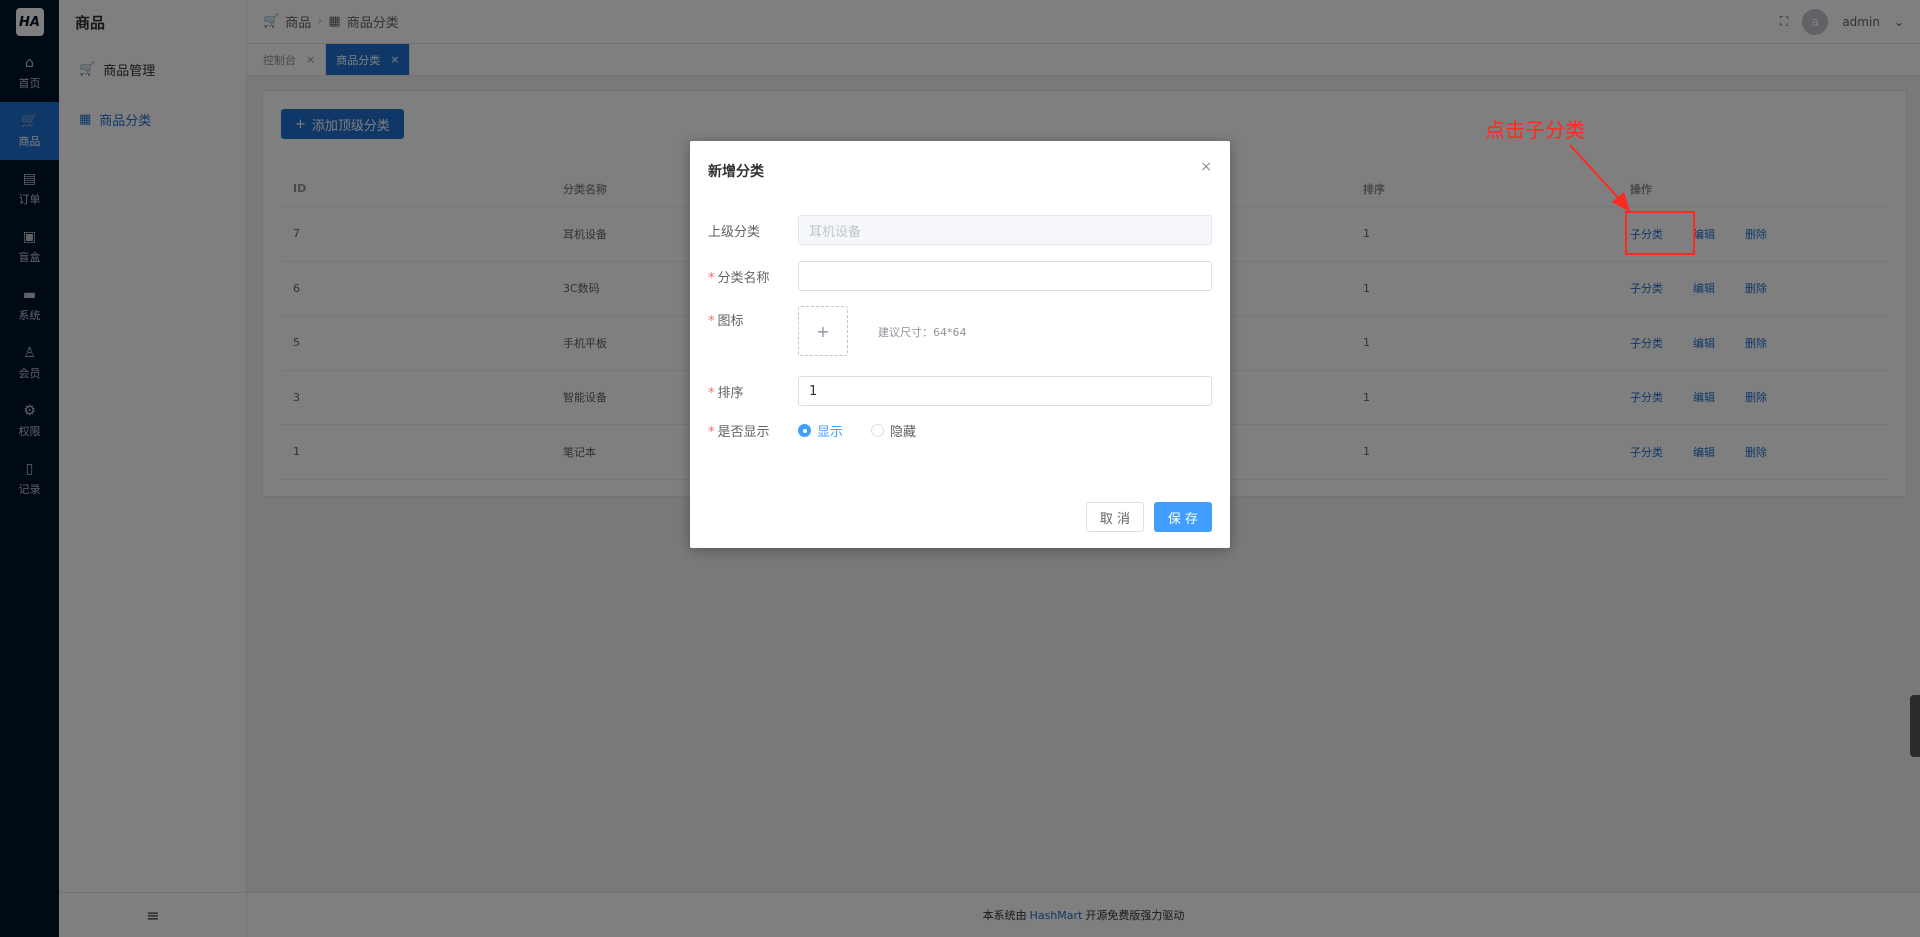 Image resolution: width=1920 pixels, height=937 pixels. What do you see at coordinates (736, 172) in the screenshot?
I see `dialog-title: 新增分类` at bounding box center [736, 172].